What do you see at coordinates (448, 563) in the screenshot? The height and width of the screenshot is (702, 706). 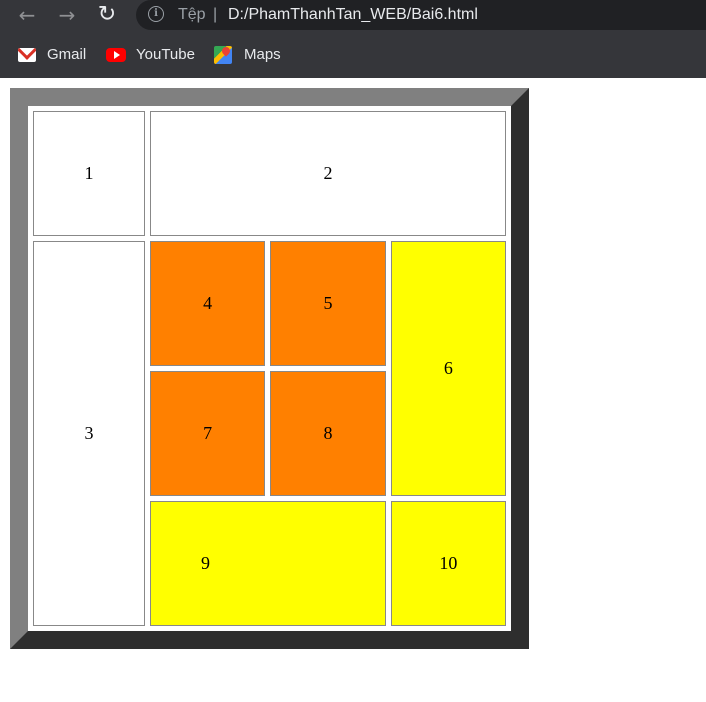 I see `cell-10: 10` at bounding box center [448, 563].